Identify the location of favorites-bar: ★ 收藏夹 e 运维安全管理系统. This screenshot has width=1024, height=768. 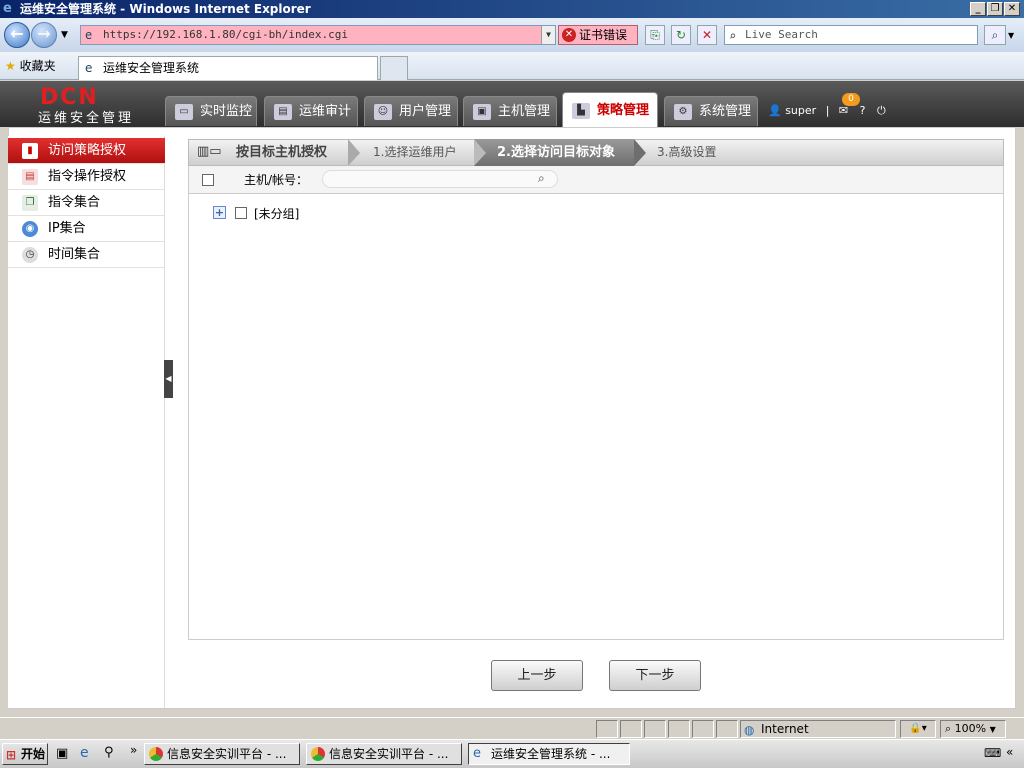
(512, 66).